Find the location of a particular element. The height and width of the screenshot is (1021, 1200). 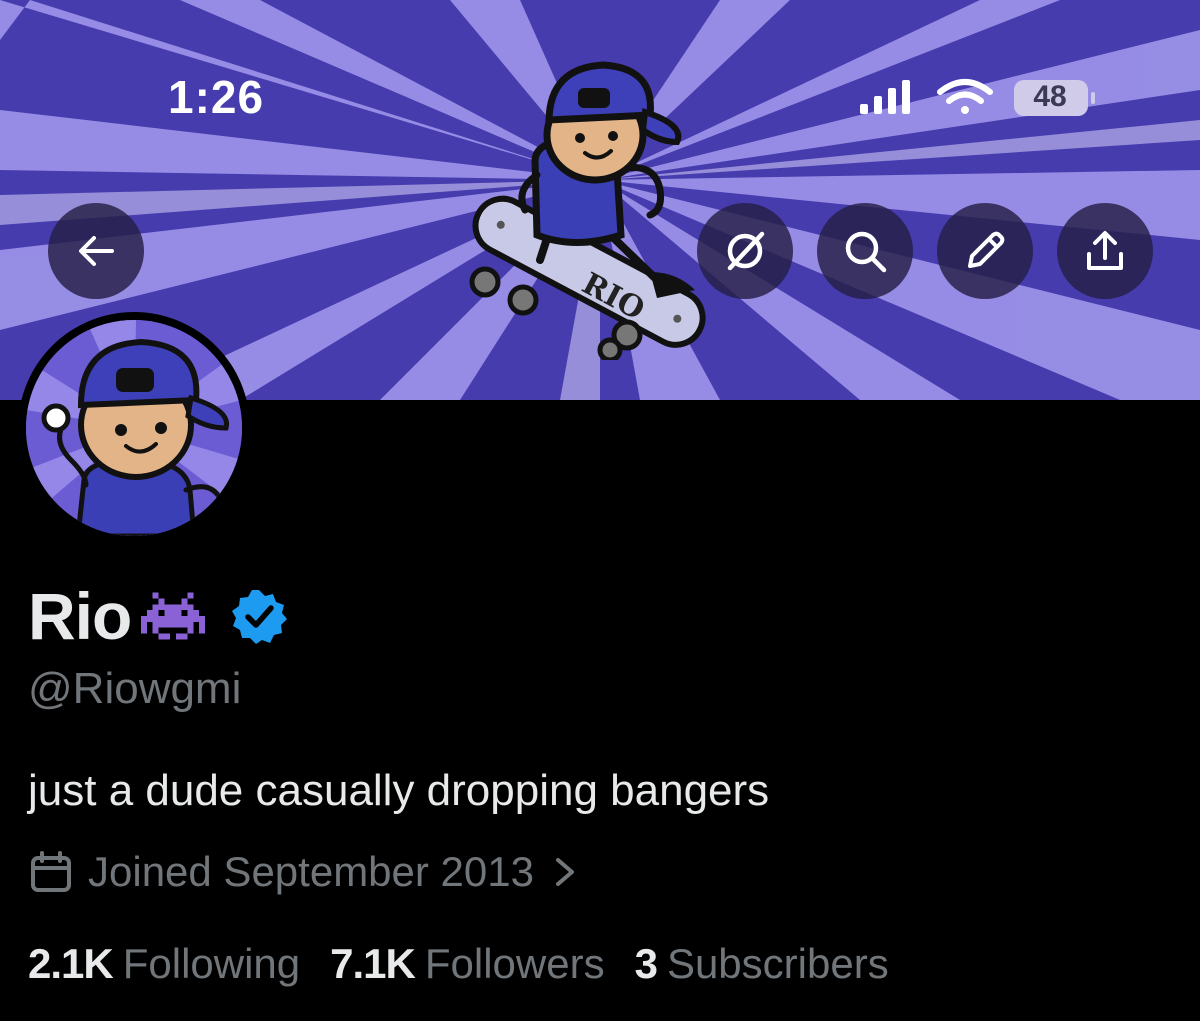

grok-button is located at coordinates (745, 251).